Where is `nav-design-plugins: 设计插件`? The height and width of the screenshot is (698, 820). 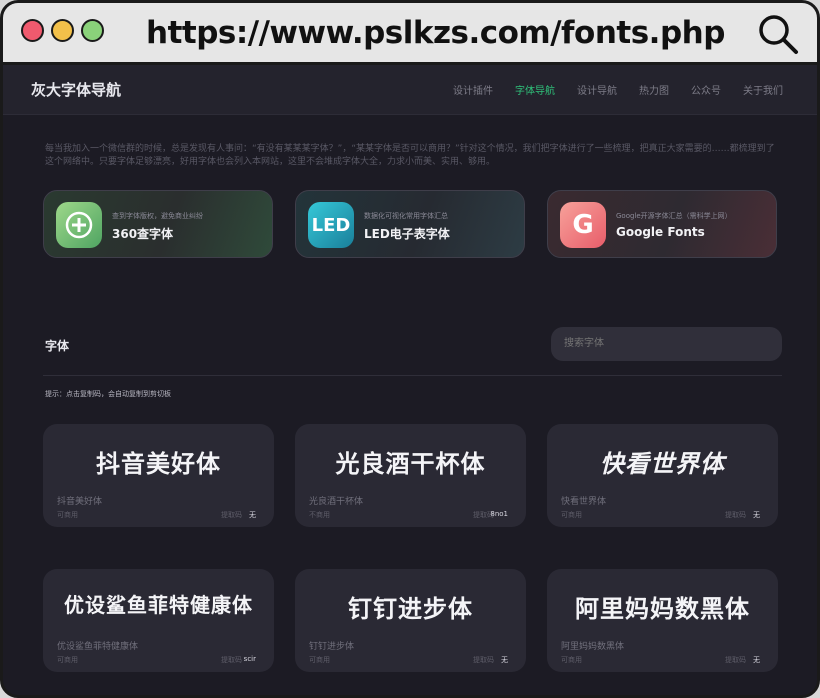
nav-design-plugins: 设计插件 is located at coordinates (473, 89).